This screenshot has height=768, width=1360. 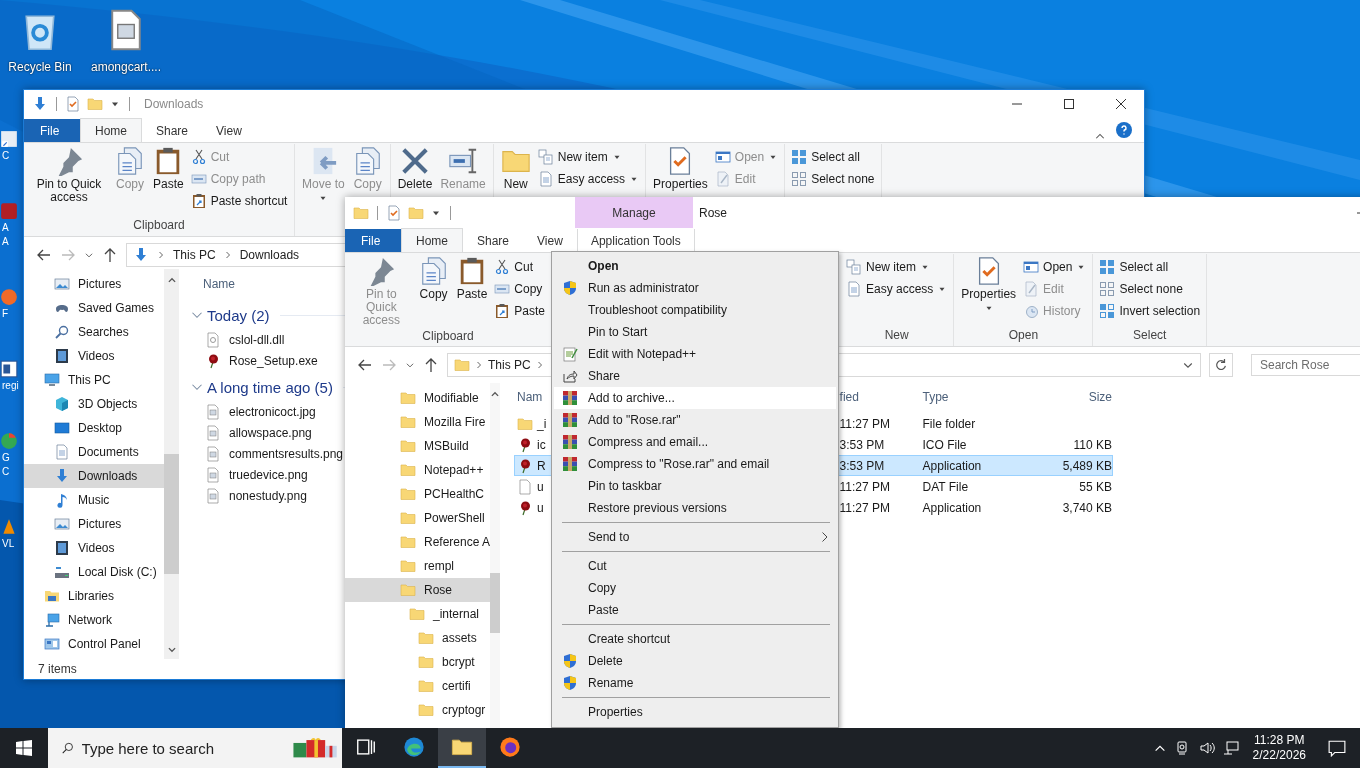 What do you see at coordinates (5, 313) in the screenshot?
I see `desktop-icon-label: F` at bounding box center [5, 313].